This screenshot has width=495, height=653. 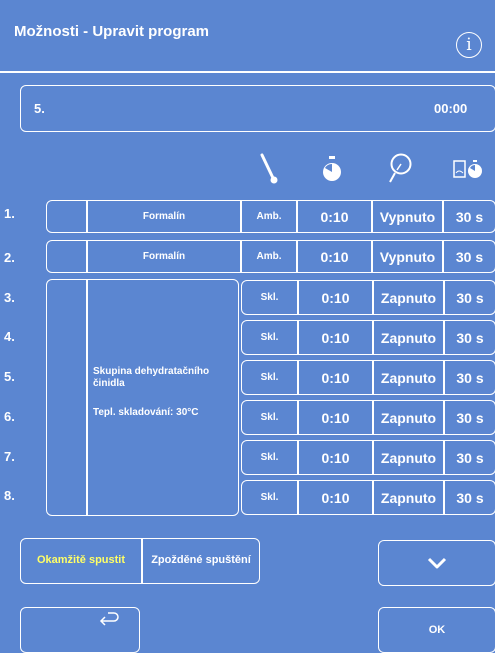 I want to click on step-row-1: Formalín Amb. 0:10 Vypnuto 30 s, so click(x=270, y=216).